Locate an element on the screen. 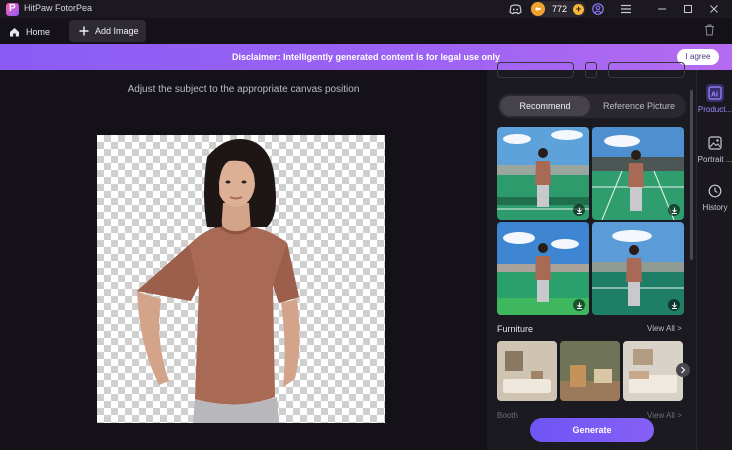 This screenshot has height=450, width=732. discord-icon is located at coordinates (515, 9).